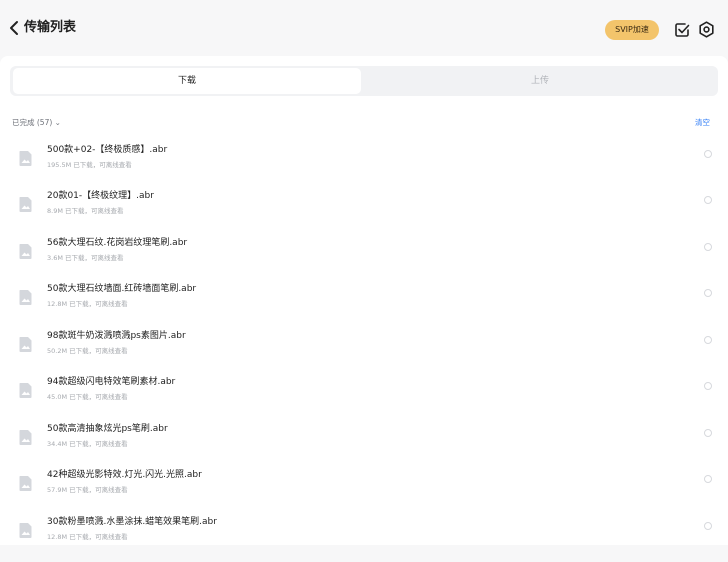 The height and width of the screenshot is (562, 728). Describe the element at coordinates (364, 167) in the screenshot. I see `file-row: 500款+02-【终极质感】.abr 195.5M 已下载，可离线查看` at that location.